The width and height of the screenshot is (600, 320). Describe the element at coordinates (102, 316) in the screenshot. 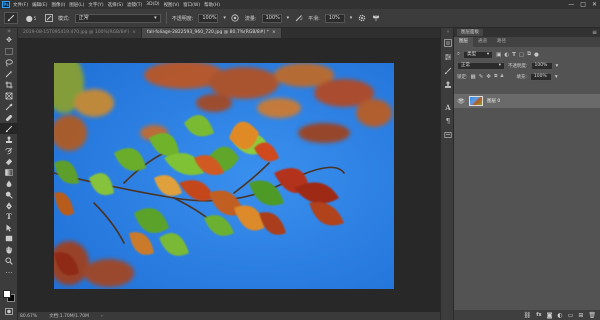

I see `chevron-right-icon: ›` at that location.